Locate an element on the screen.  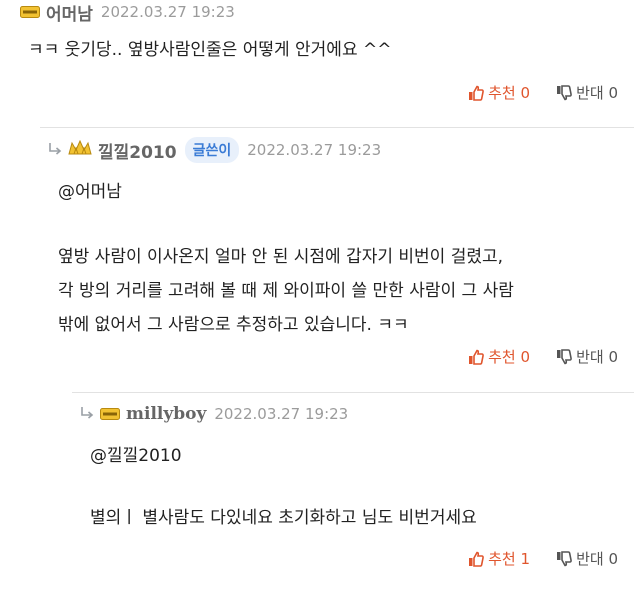
comment-body-line: 옆방 사람이 이사온지 얼마 안 된 시점에 갑자기 비번이 걸렸고, is located at coordinates (281, 257).